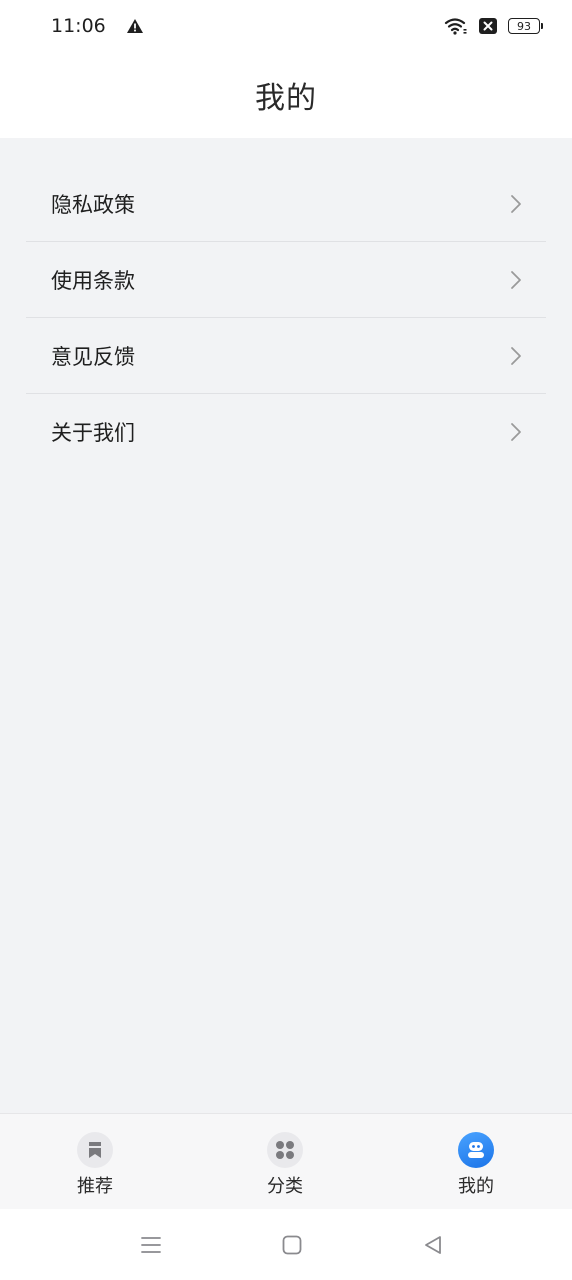 This screenshot has width=572, height=1280. Describe the element at coordinates (286, 98) in the screenshot. I see `page-title: 我的` at that location.